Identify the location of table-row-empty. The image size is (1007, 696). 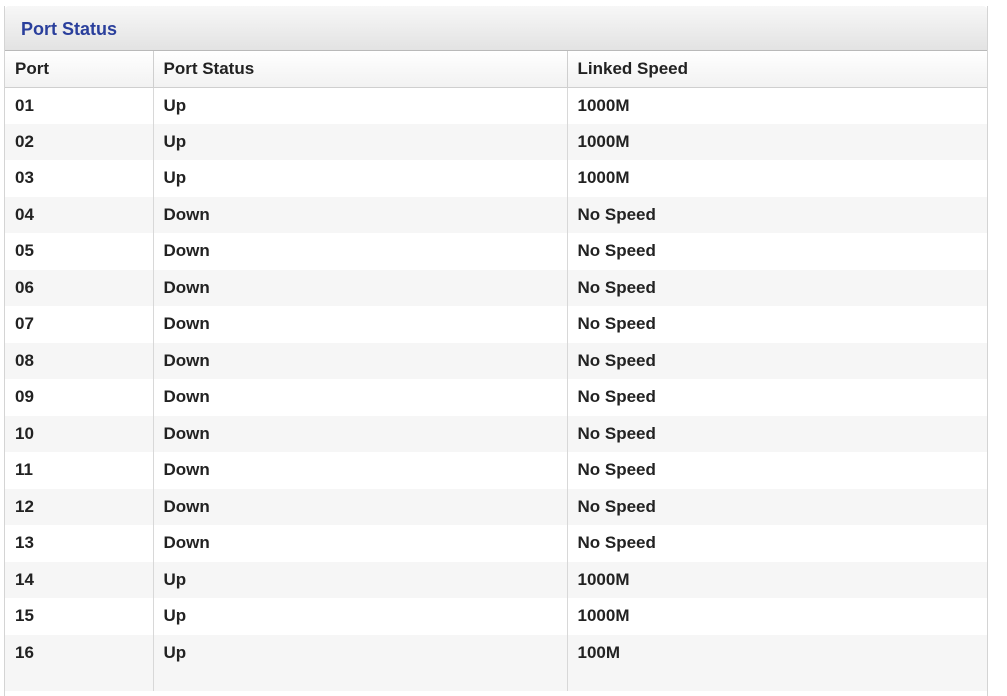
(496, 681).